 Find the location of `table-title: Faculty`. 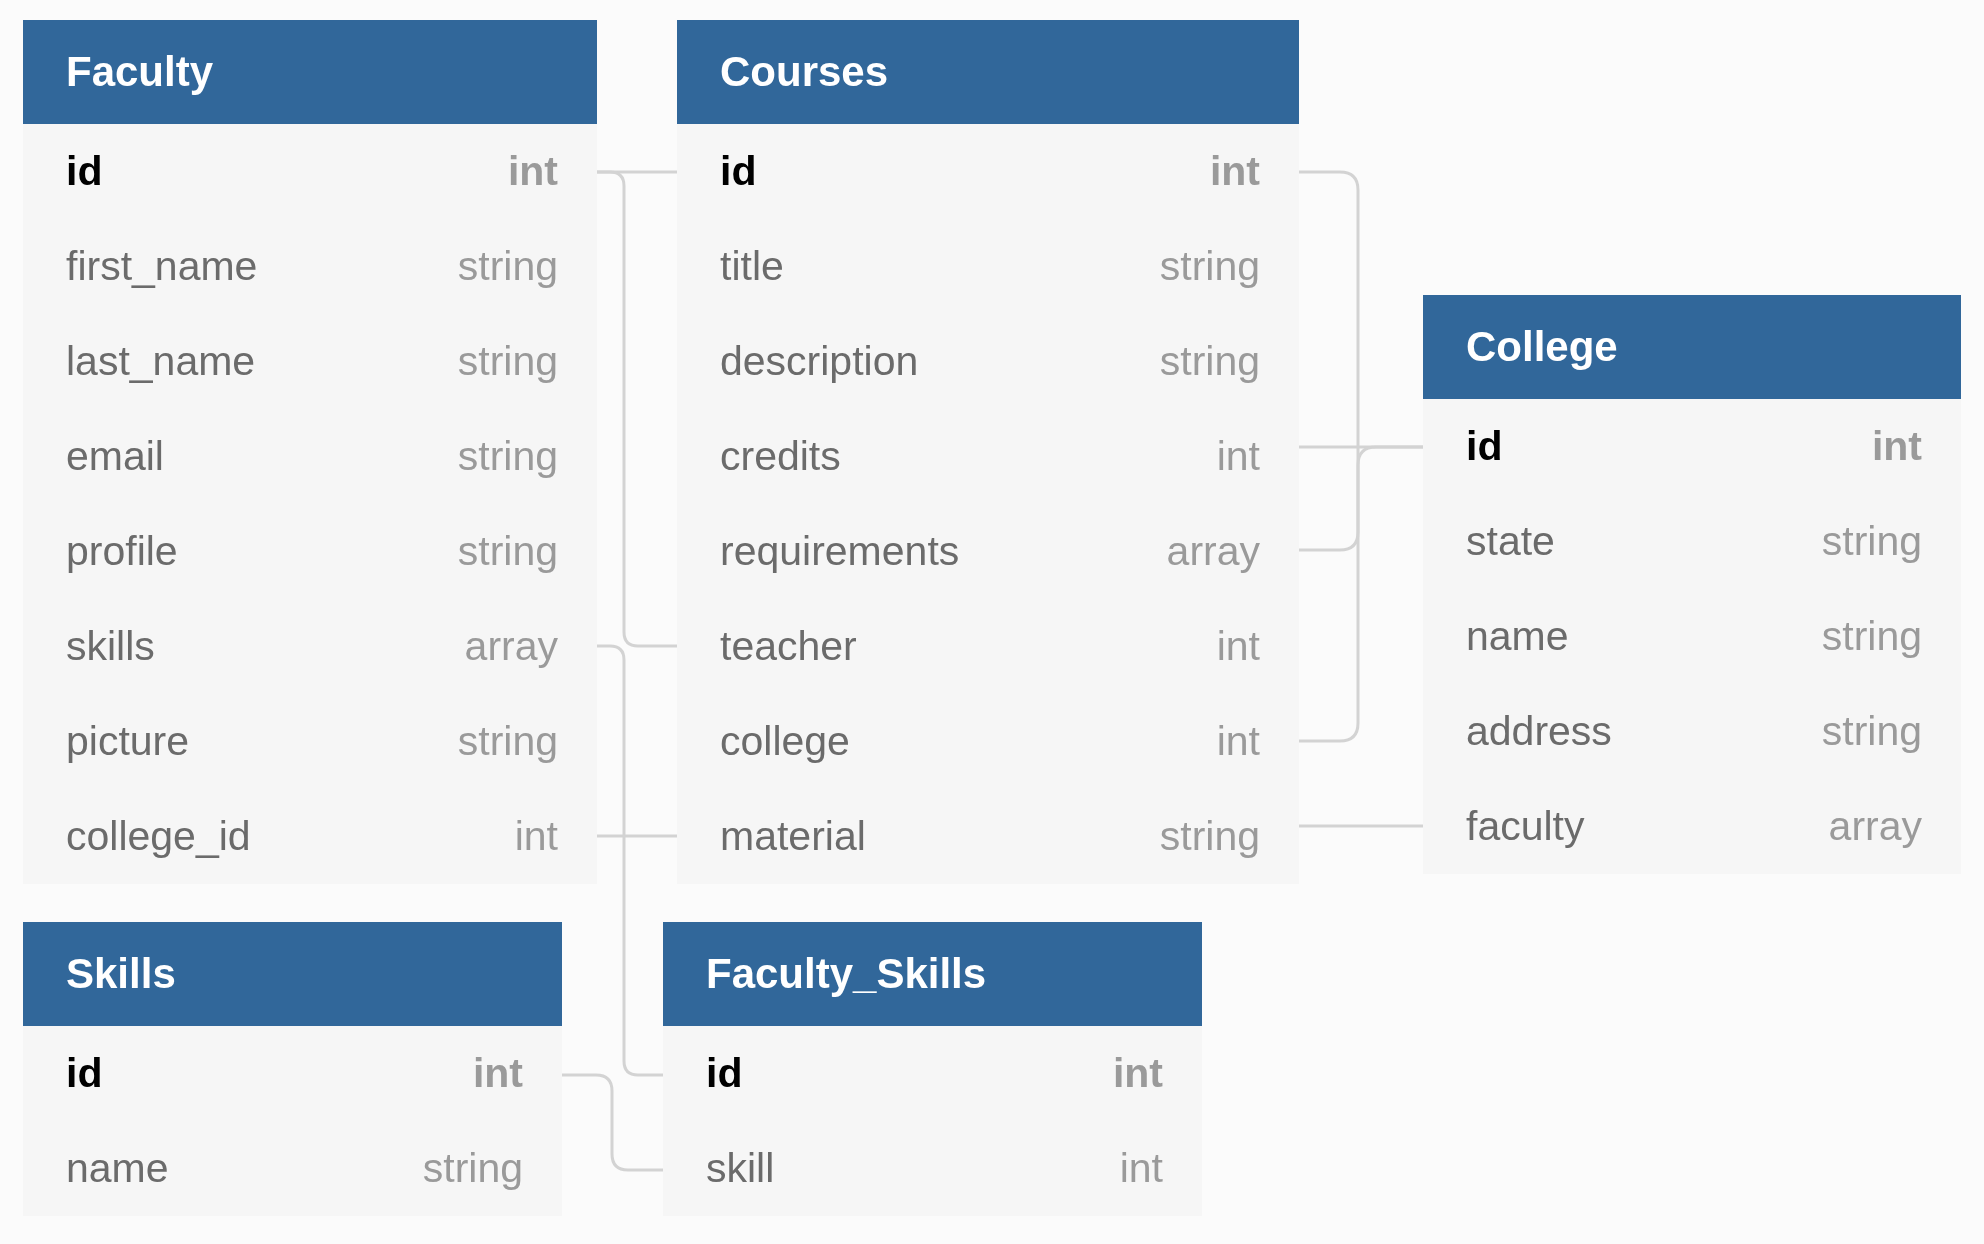

table-title: Faculty is located at coordinates (140, 72).